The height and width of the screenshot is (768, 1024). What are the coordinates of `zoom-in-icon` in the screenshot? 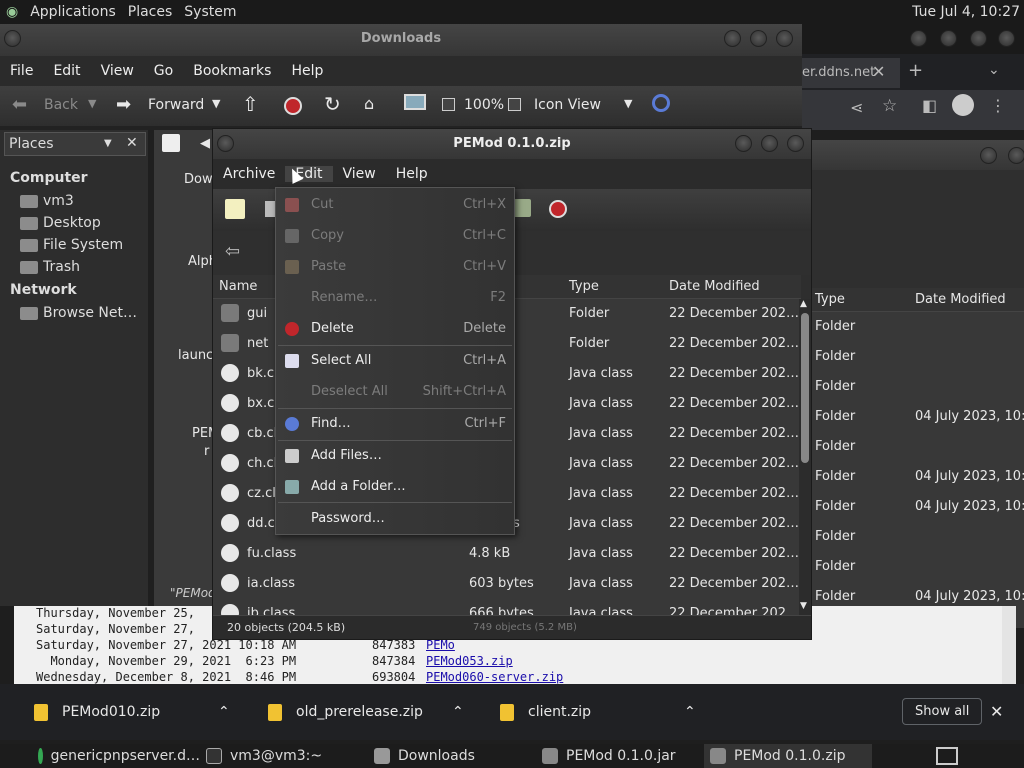 It's located at (514, 104).